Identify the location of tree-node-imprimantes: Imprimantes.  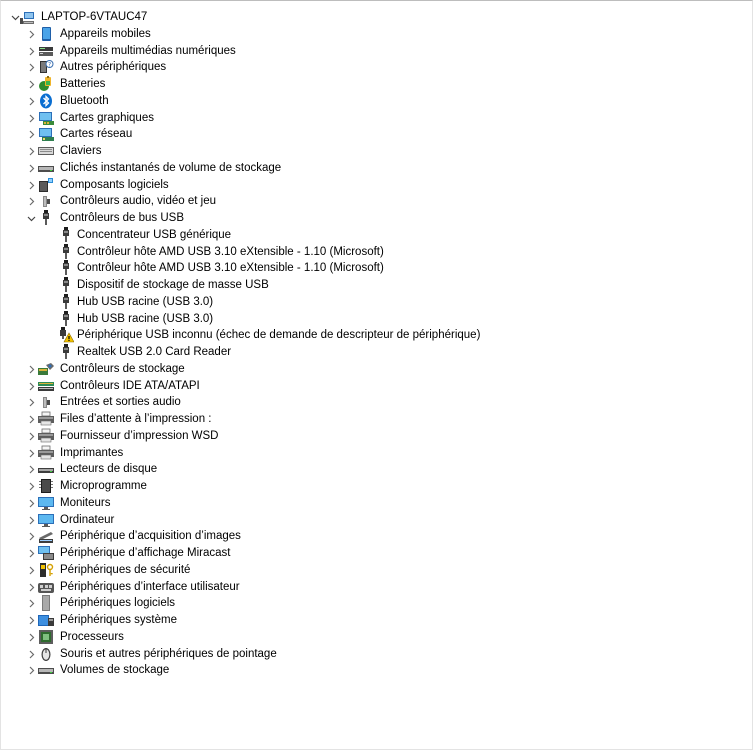
(371, 453).